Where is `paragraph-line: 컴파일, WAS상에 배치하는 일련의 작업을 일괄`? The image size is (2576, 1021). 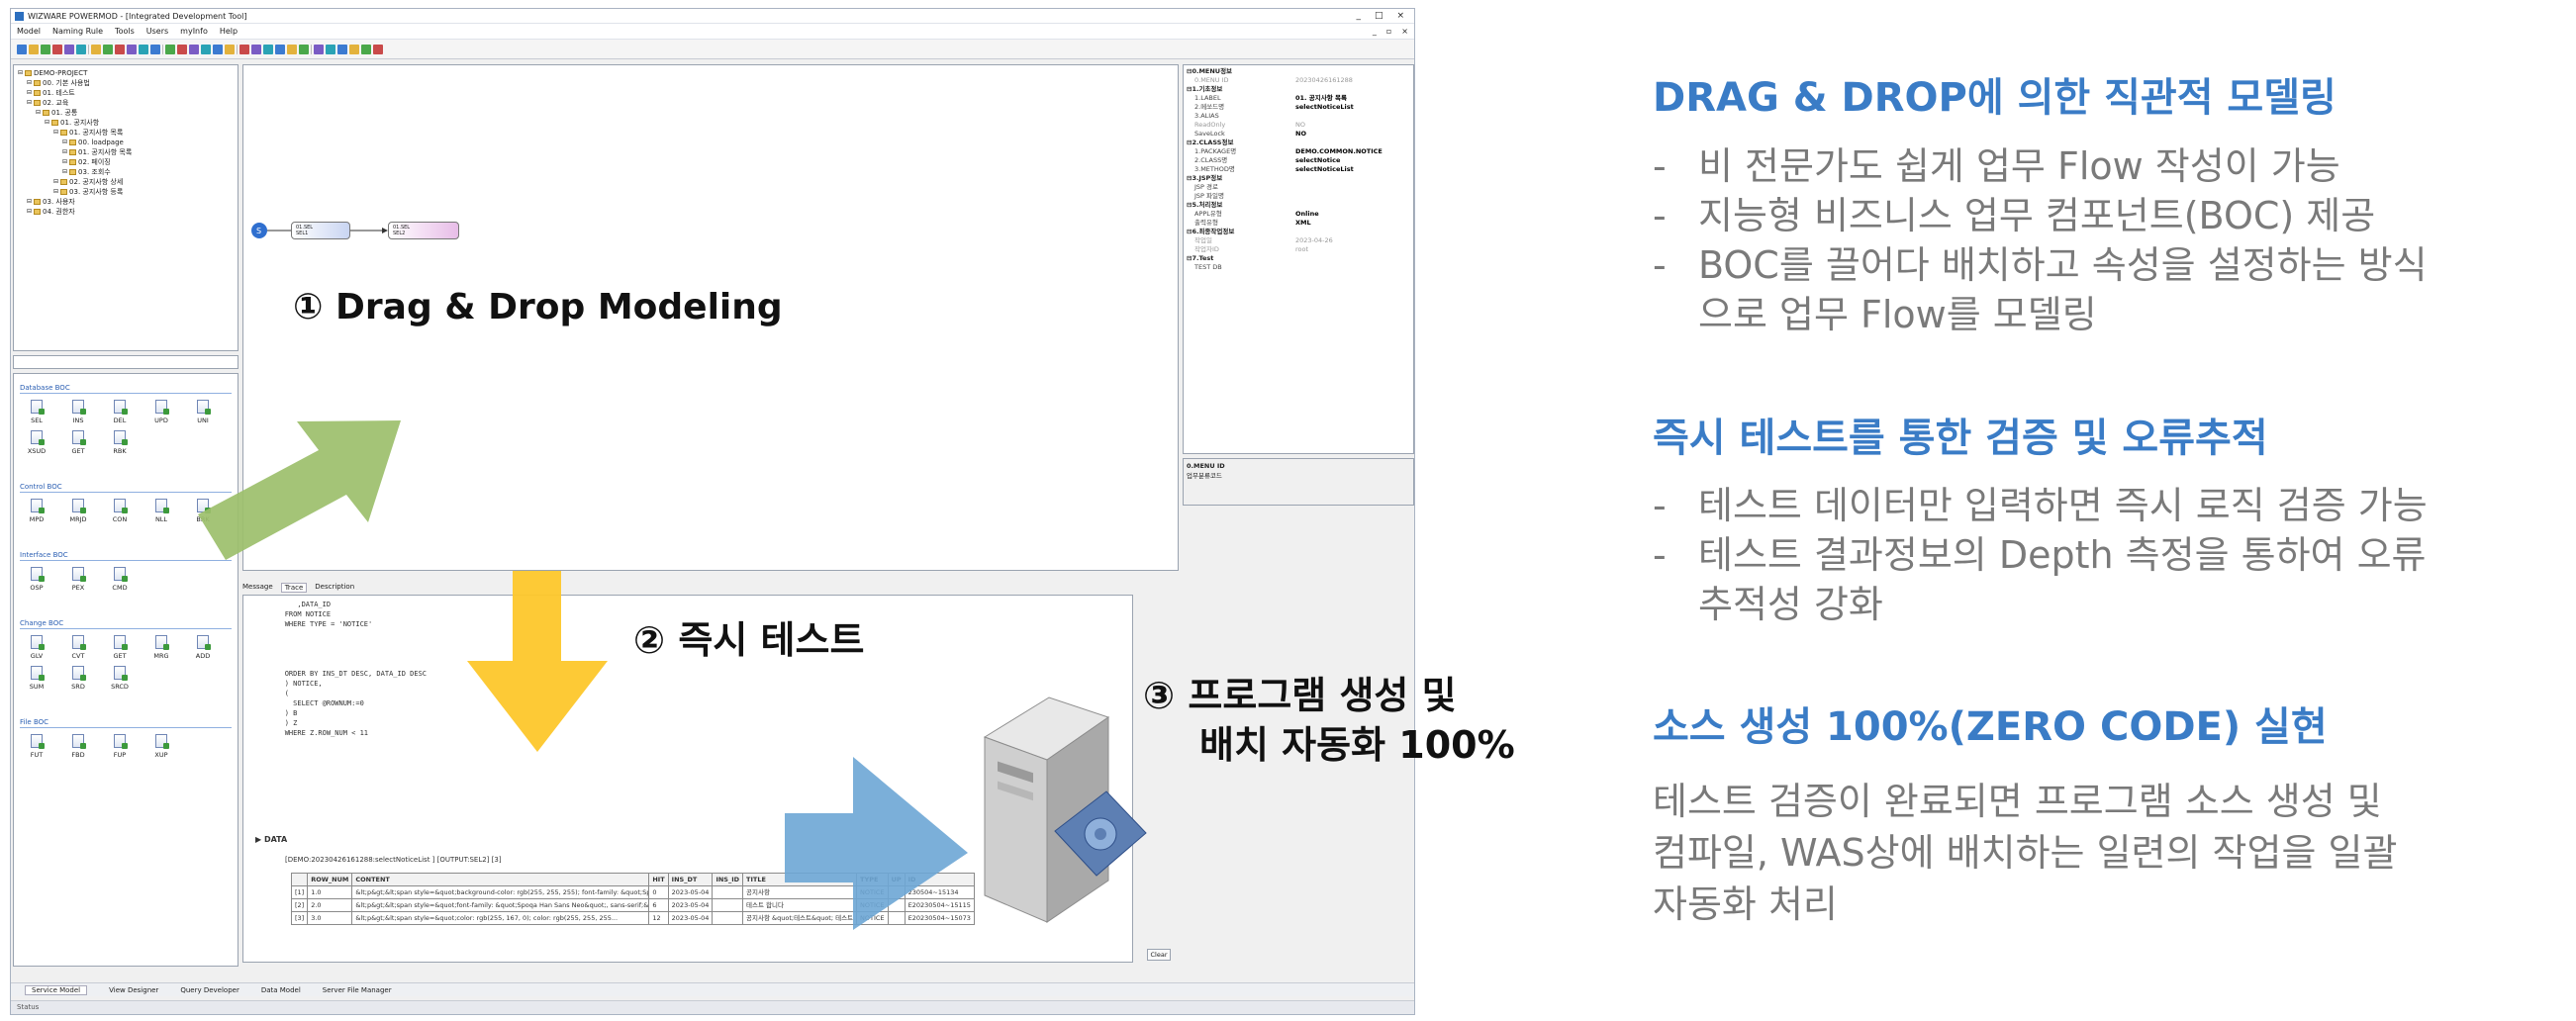
paragraph-line: 컴파일, WAS상에 배치하는 일련의 작업을 일괄 is located at coordinates (2025, 853).